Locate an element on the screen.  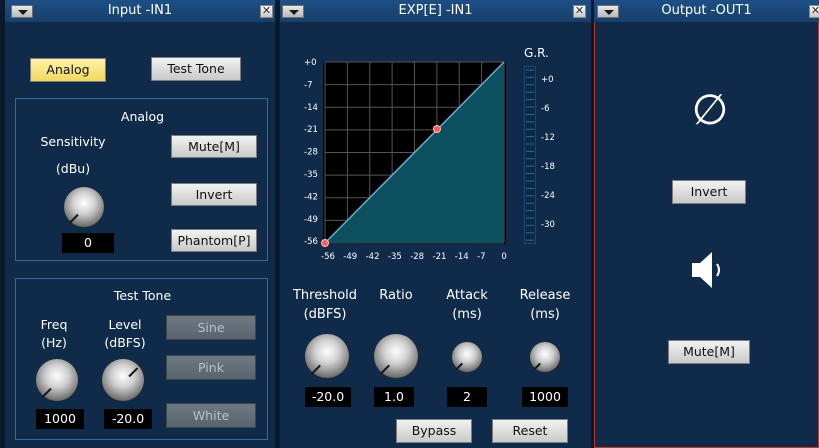
freq-value: 1000 is located at coordinates (60, 419).